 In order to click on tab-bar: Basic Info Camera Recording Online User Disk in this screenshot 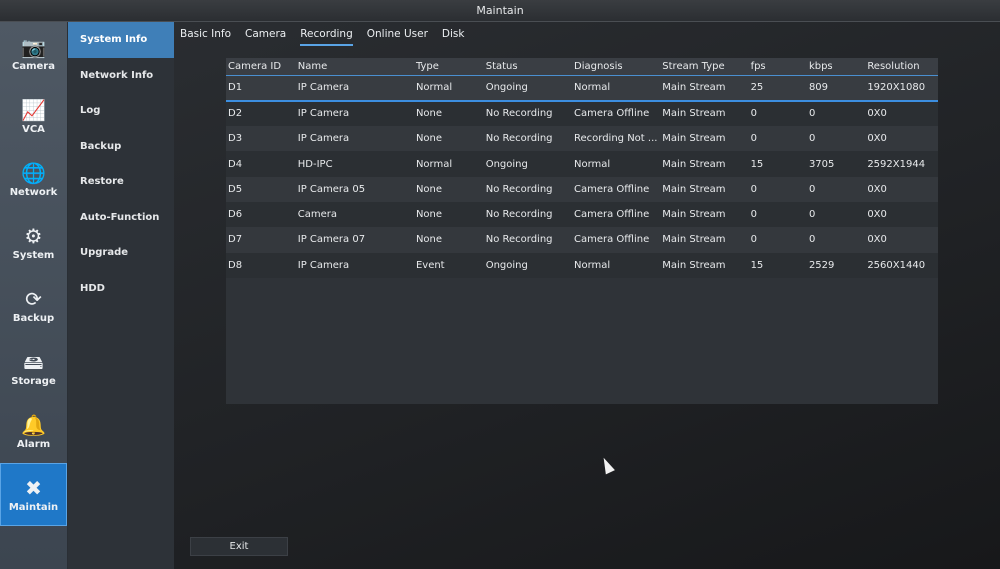, I will do `click(322, 36)`.